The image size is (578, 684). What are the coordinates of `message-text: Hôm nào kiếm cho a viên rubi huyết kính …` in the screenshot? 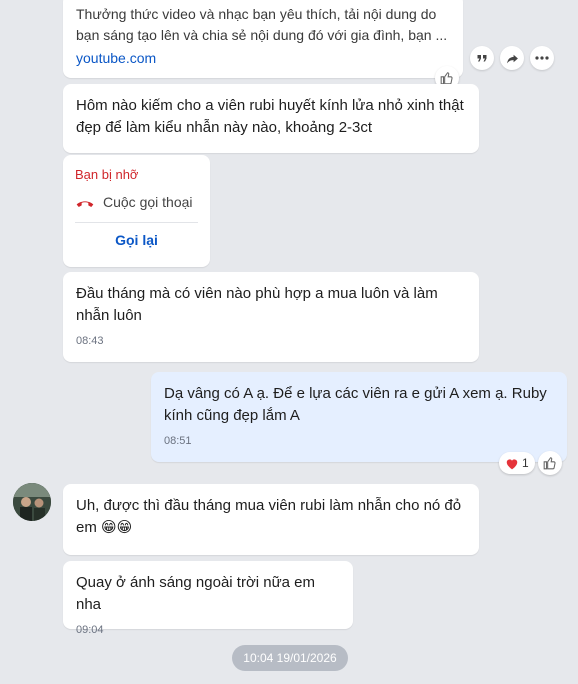 It's located at (270, 116).